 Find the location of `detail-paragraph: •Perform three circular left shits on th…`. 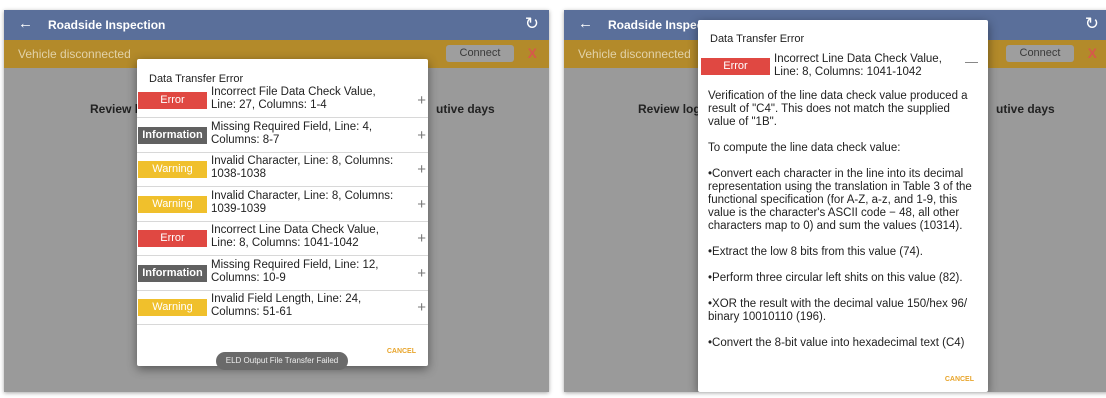

detail-paragraph: •Perform three circular left shits on th… is located at coordinates (835, 278).